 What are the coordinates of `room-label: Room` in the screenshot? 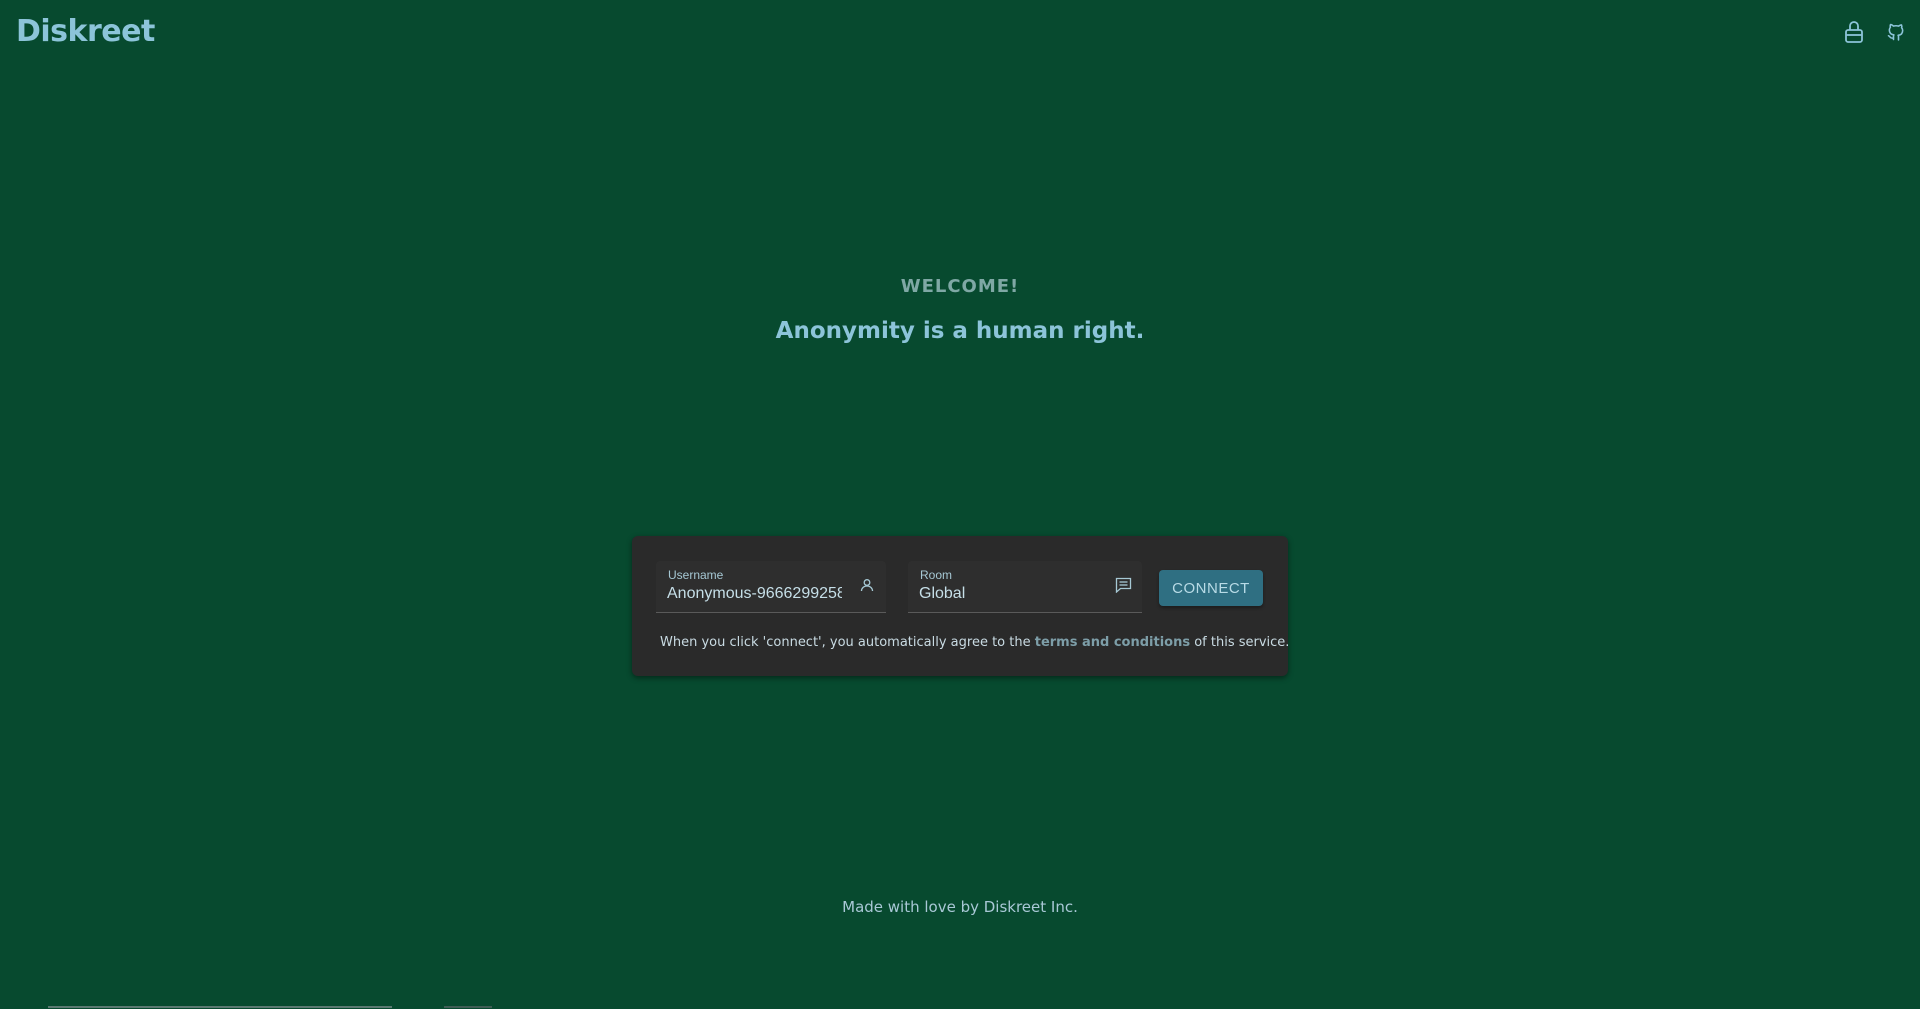 It's located at (936, 575).